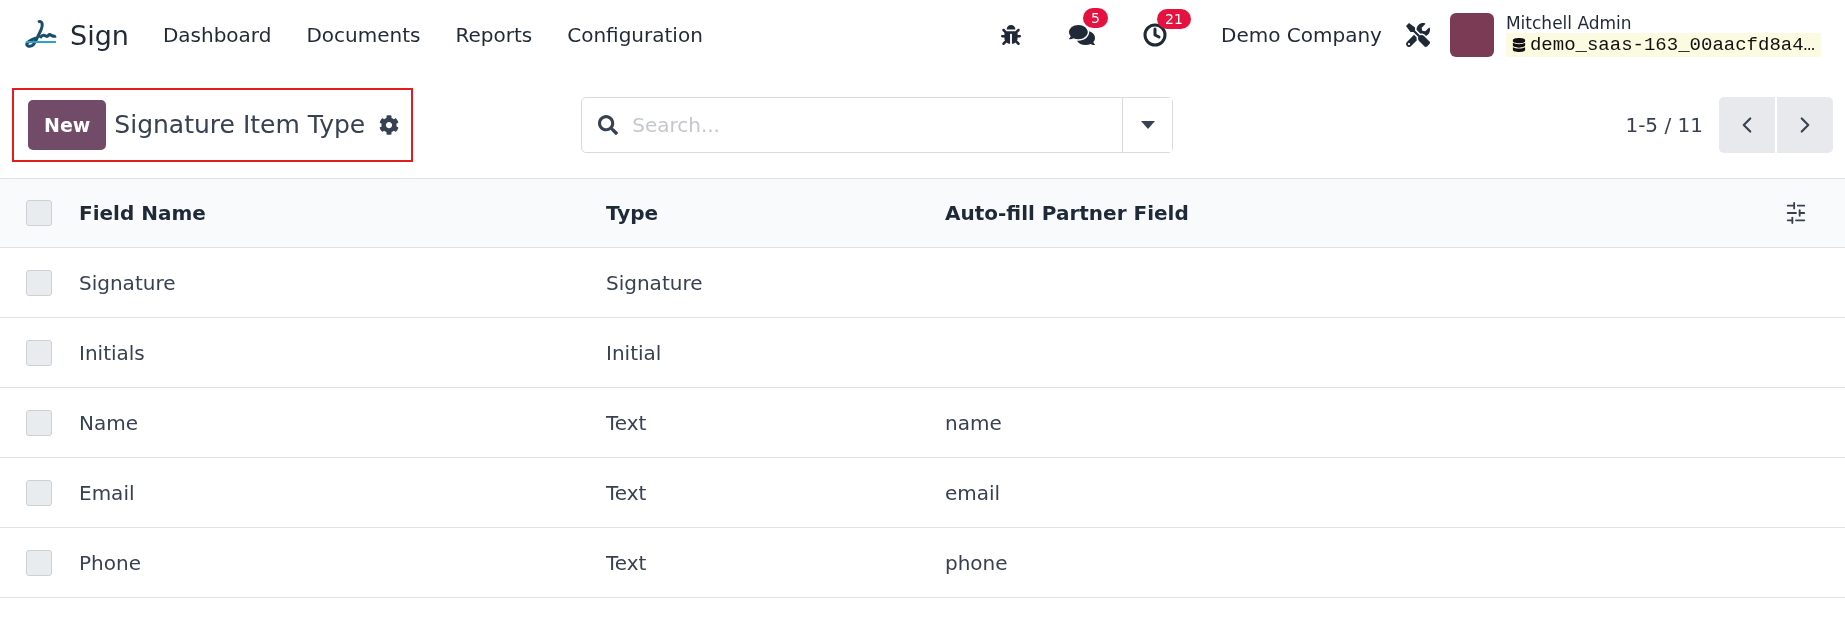 This screenshot has width=1845, height=619. What do you see at coordinates (1663, 23) in the screenshot?
I see `user-name: Mitchell Admin` at bounding box center [1663, 23].